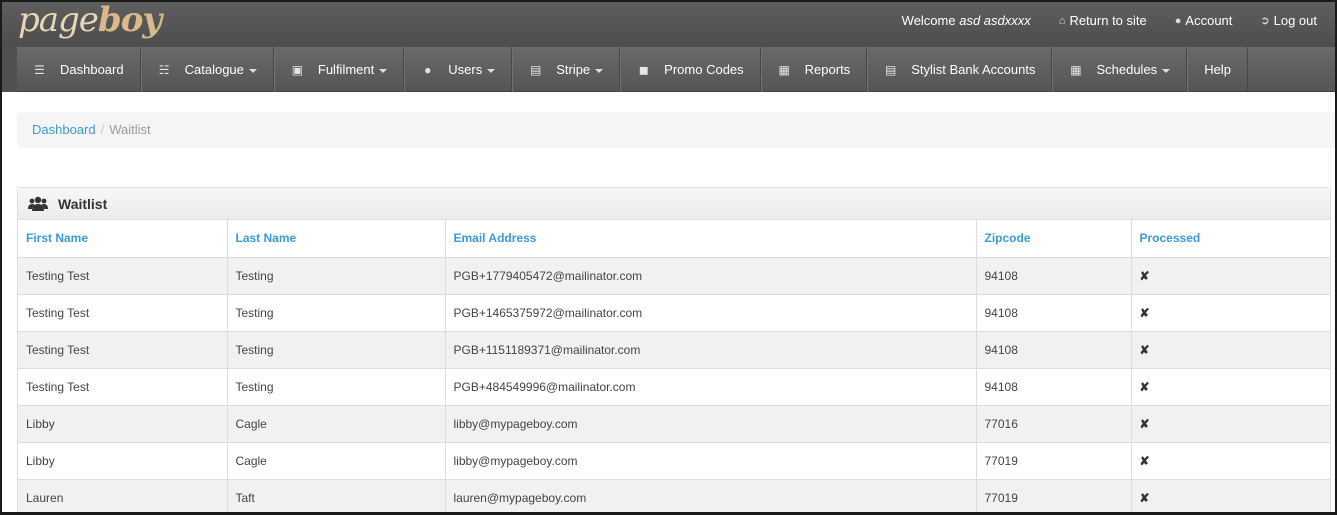  What do you see at coordinates (8, 69) in the screenshot?
I see `nav-left-strip` at bounding box center [8, 69].